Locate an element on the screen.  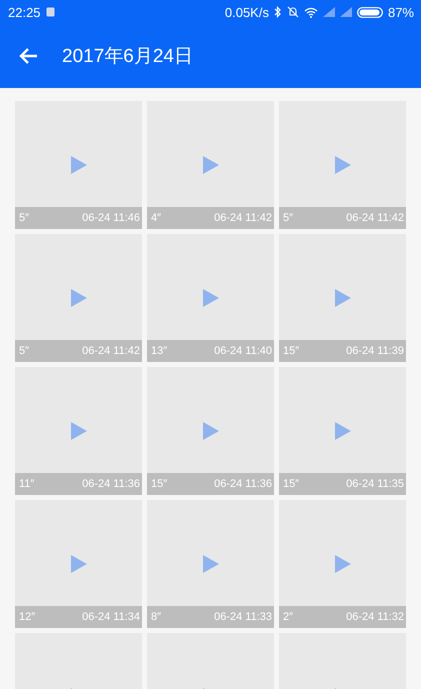
video-timestamp: 06-24 11:35 is located at coordinates (375, 484).